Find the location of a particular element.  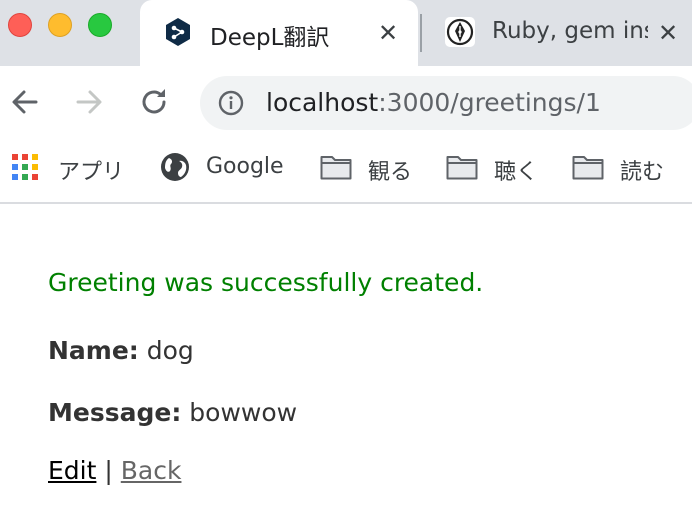

bookmark-label: 読む is located at coordinates (642, 172).